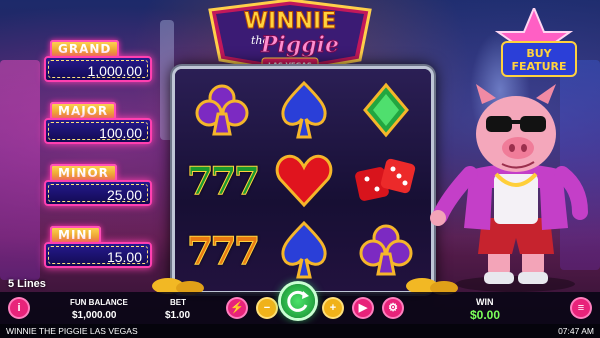 The image size is (600, 338). I want to click on status-bar: WINNIE THE PIGGIE LAS VEGAS 07:47 AM, so click(300, 331).